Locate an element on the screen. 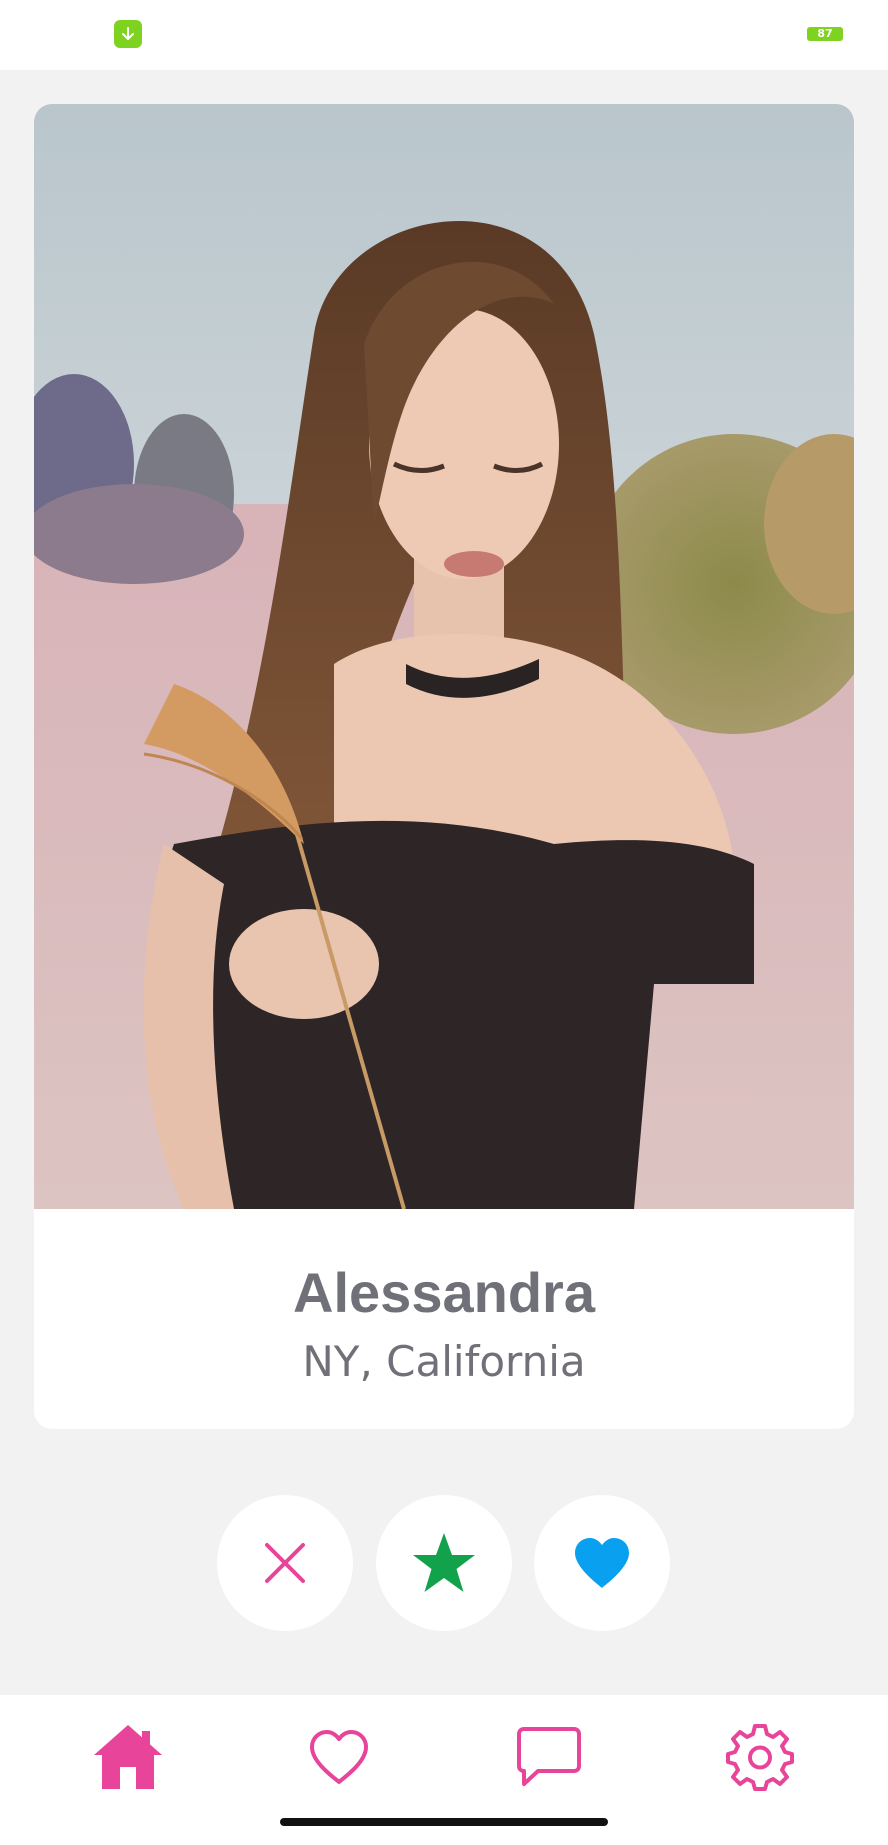 This screenshot has width=888, height=1845. star-icon is located at coordinates (444, 1562).